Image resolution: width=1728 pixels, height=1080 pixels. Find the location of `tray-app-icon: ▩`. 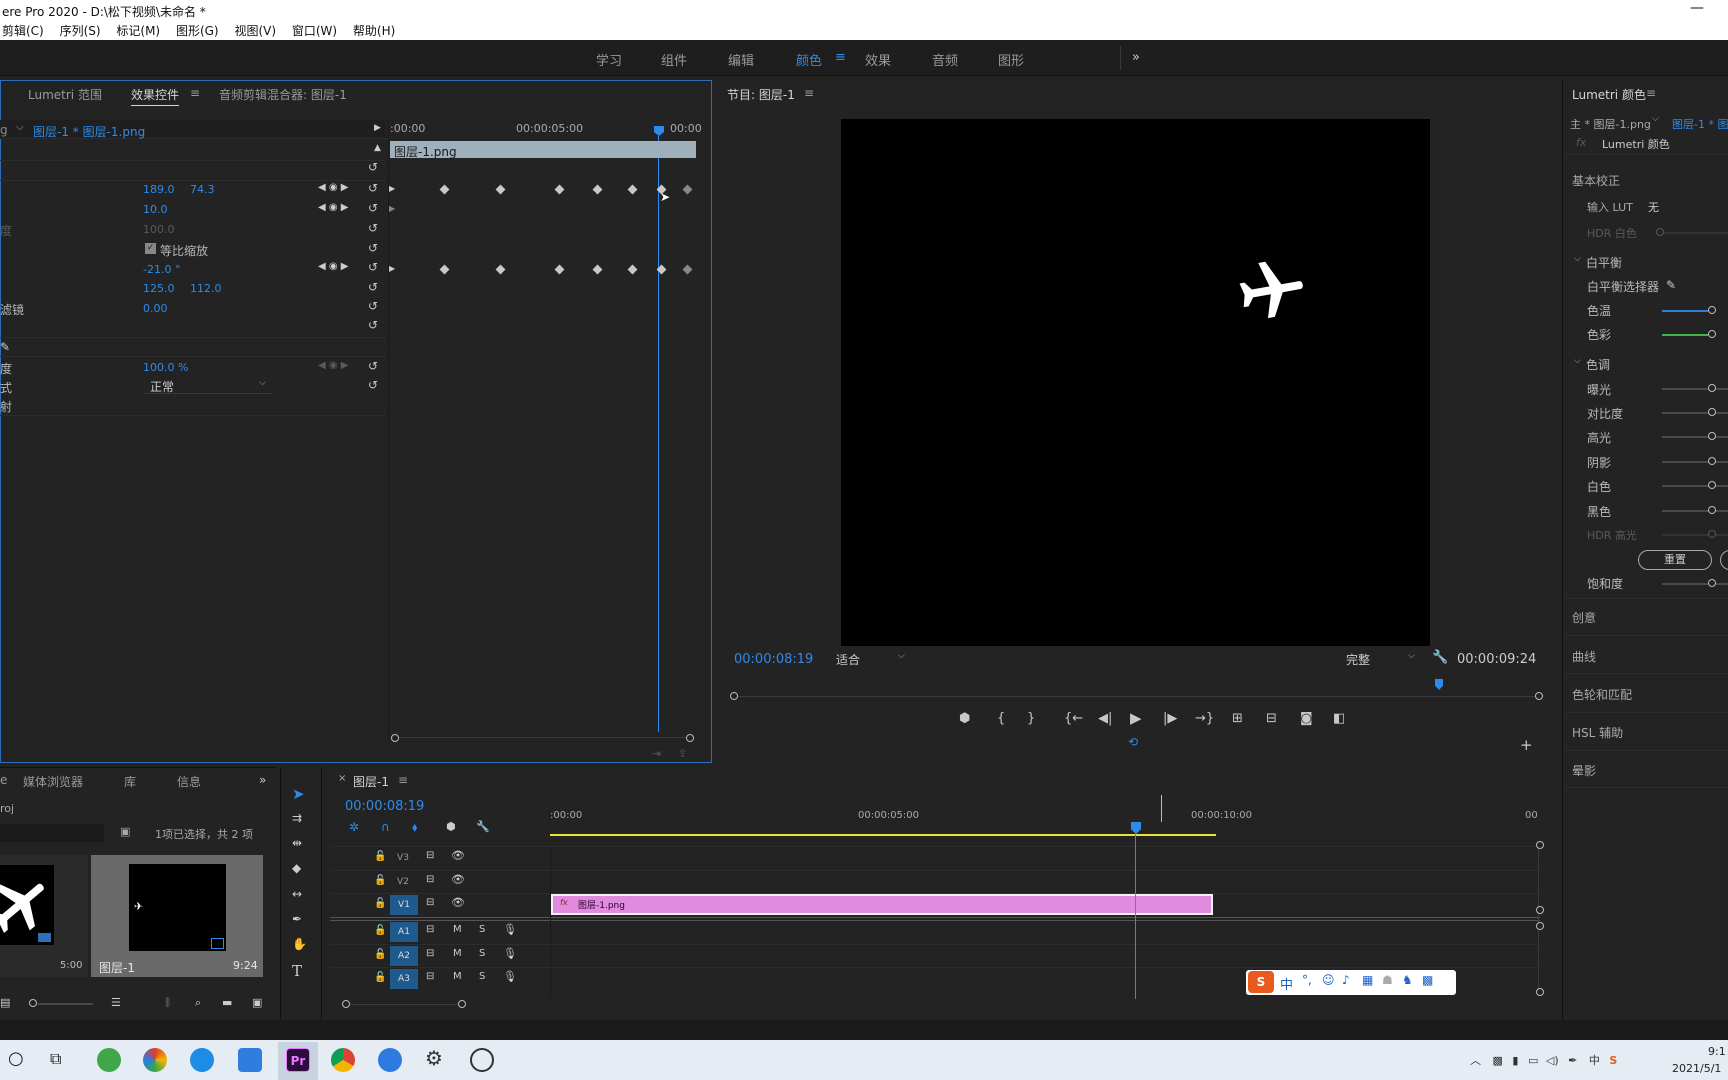

tray-app-icon: ▩ is located at coordinates (1498, 1060).